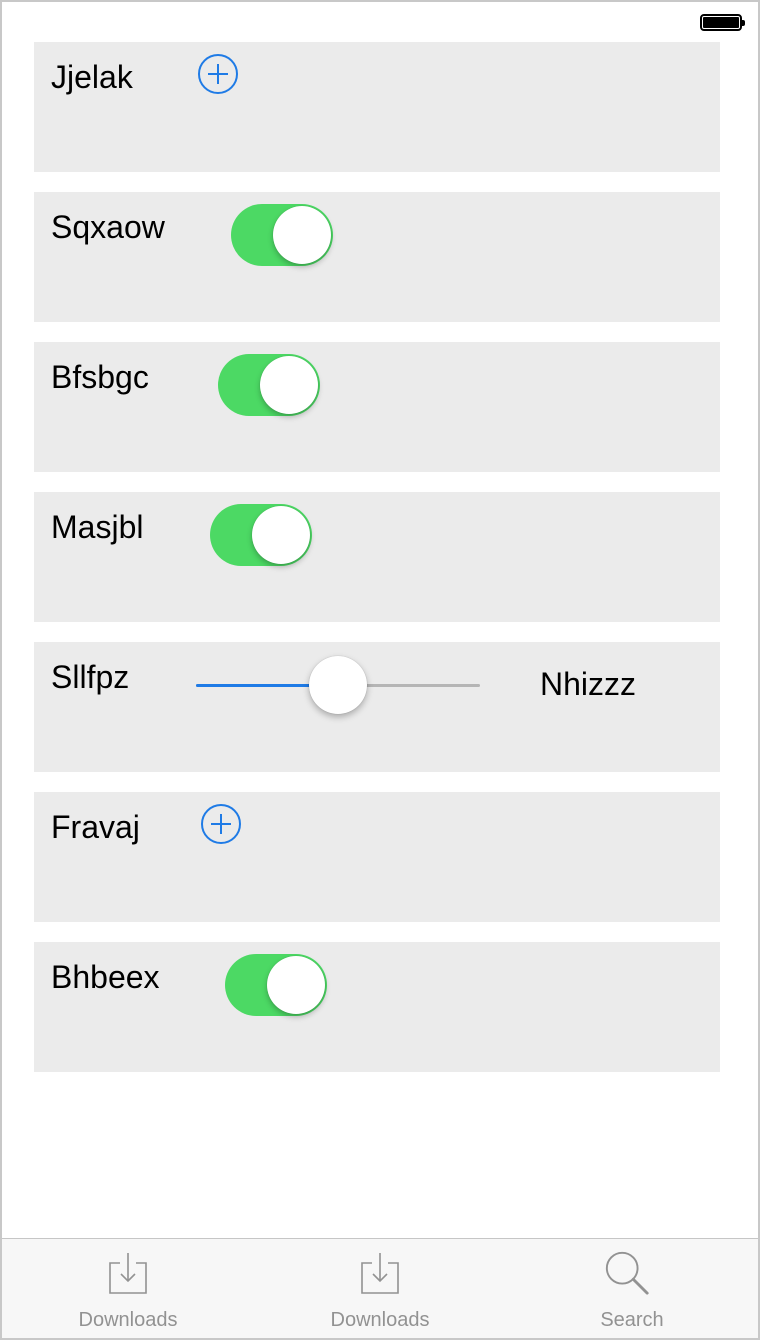 This screenshot has height=1340, width=760. Describe the element at coordinates (95, 827) in the screenshot. I see `row-label: Fravaj` at that location.